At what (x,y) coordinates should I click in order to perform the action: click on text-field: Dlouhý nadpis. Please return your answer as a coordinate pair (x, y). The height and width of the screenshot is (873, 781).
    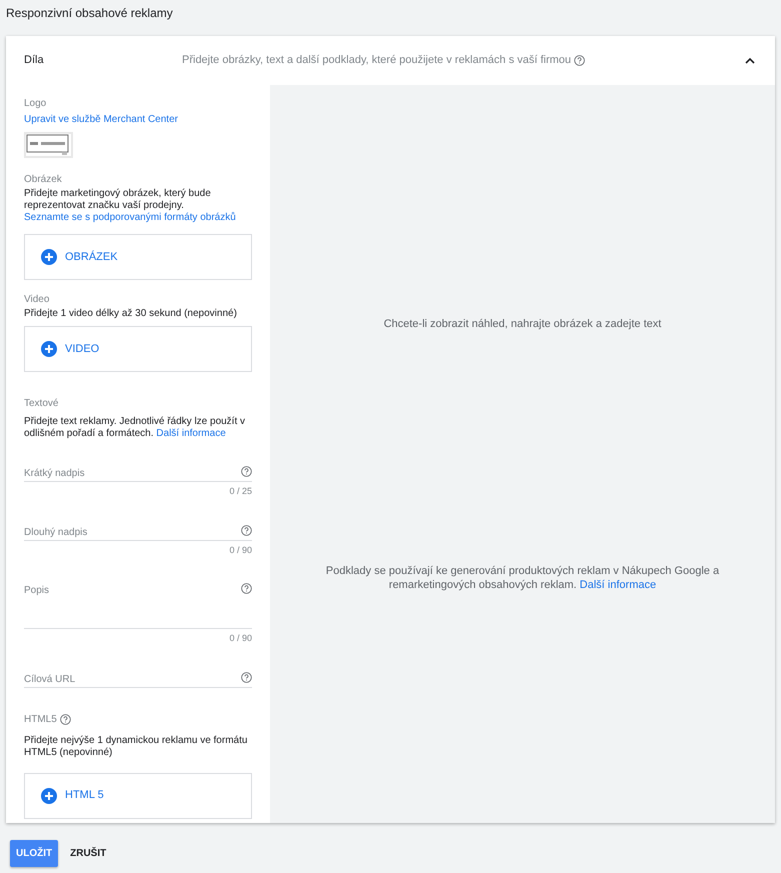
    Looking at the image, I should click on (138, 526).